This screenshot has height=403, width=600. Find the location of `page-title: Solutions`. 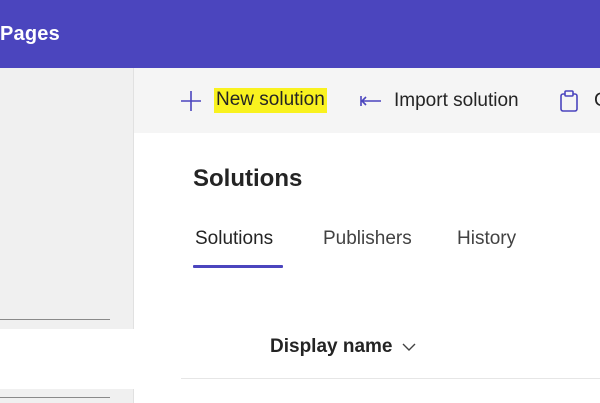

page-title: Solutions is located at coordinates (248, 178).